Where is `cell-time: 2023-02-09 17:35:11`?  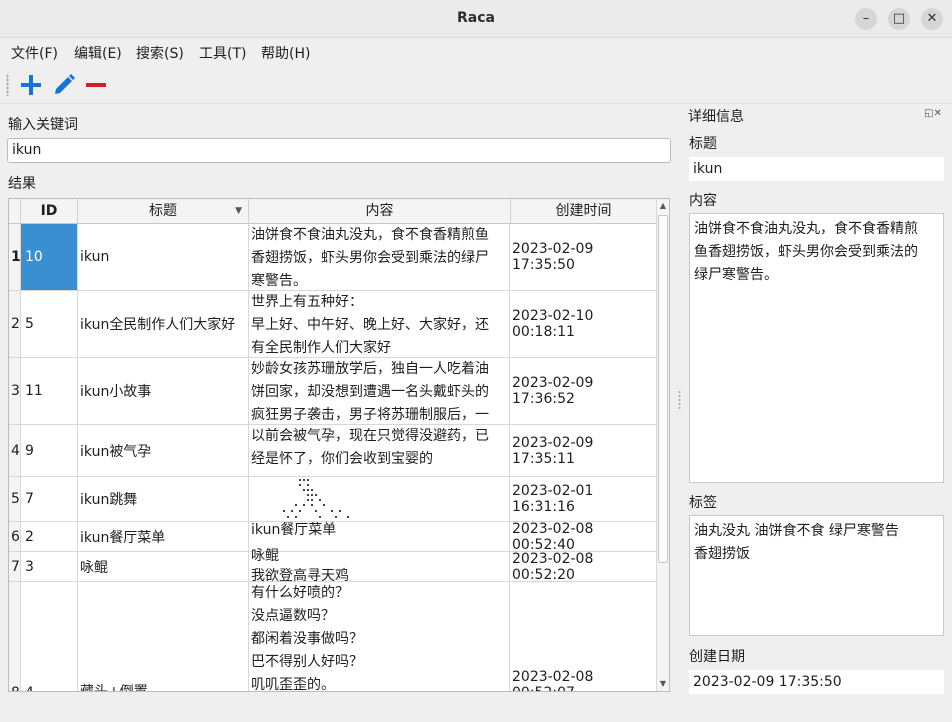 cell-time: 2023-02-09 17:35:11 is located at coordinates (583, 450).